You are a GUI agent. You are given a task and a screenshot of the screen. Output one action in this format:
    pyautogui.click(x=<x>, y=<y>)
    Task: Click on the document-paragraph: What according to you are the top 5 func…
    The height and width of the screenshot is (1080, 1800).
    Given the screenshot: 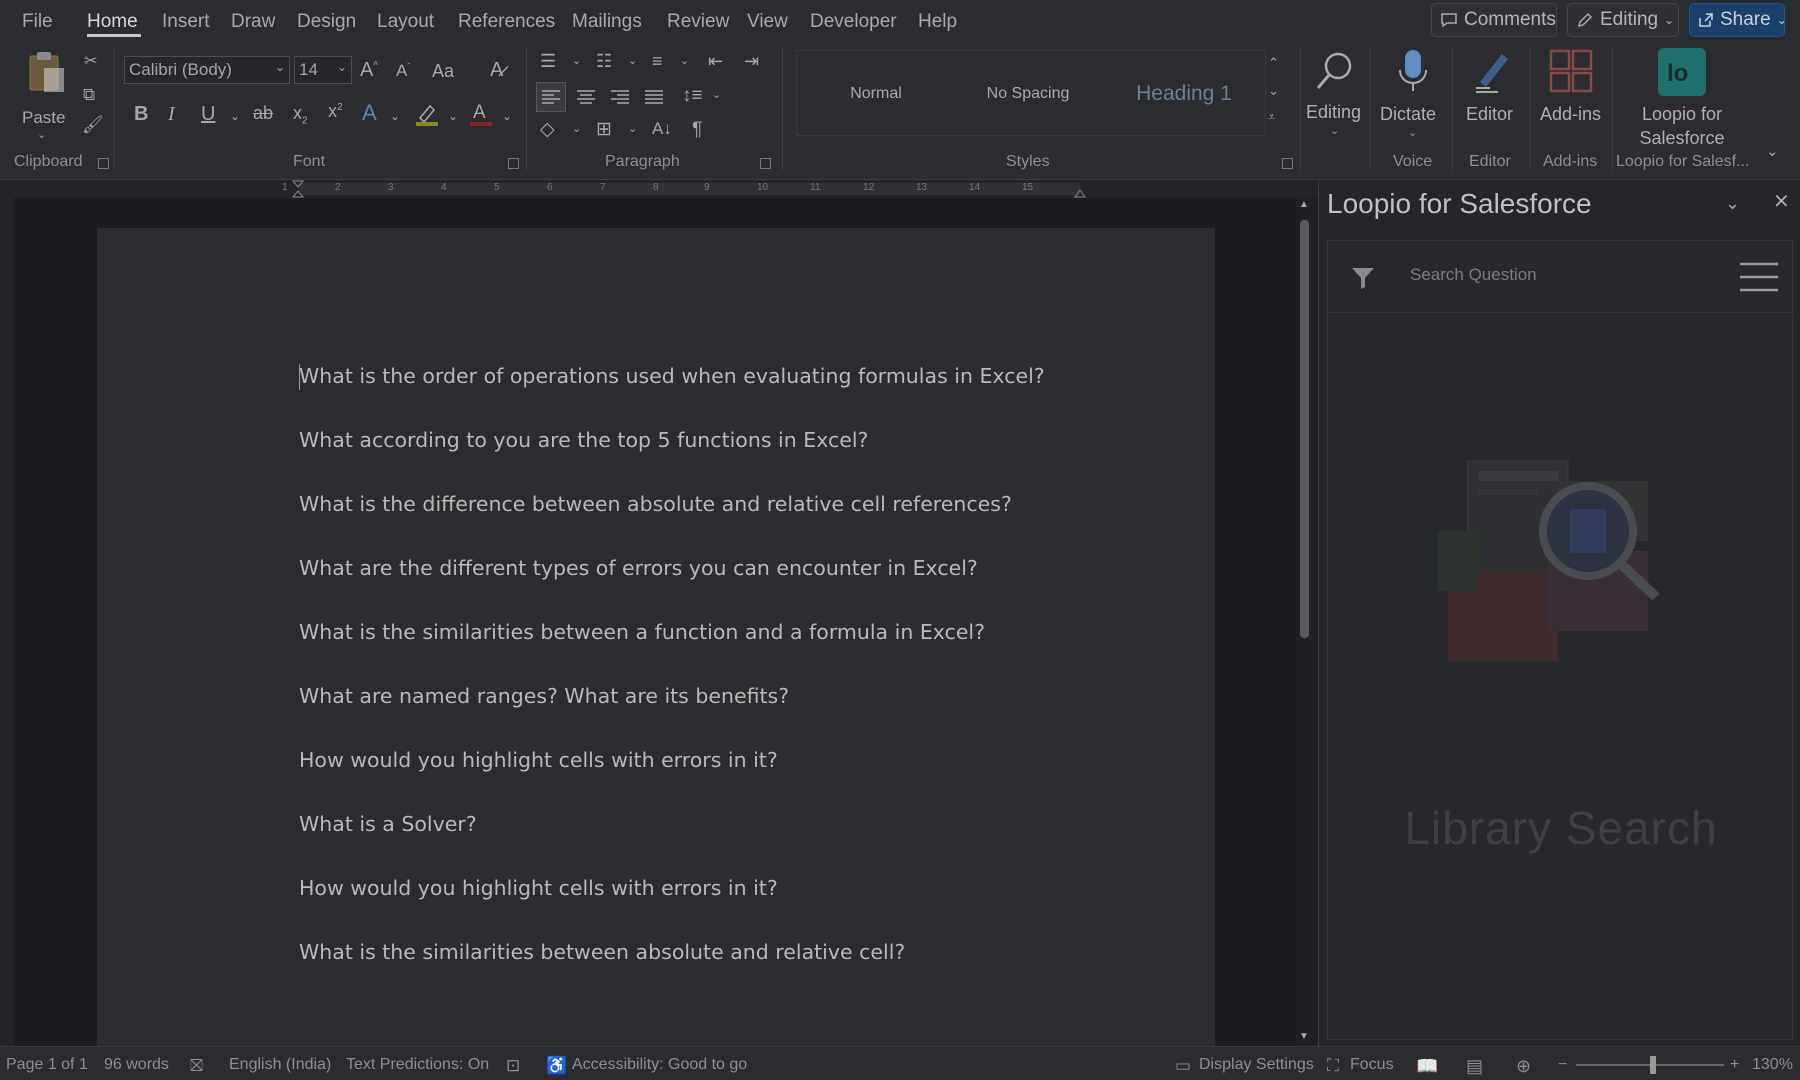 What is the action you would take?
    pyautogui.click(x=583, y=440)
    